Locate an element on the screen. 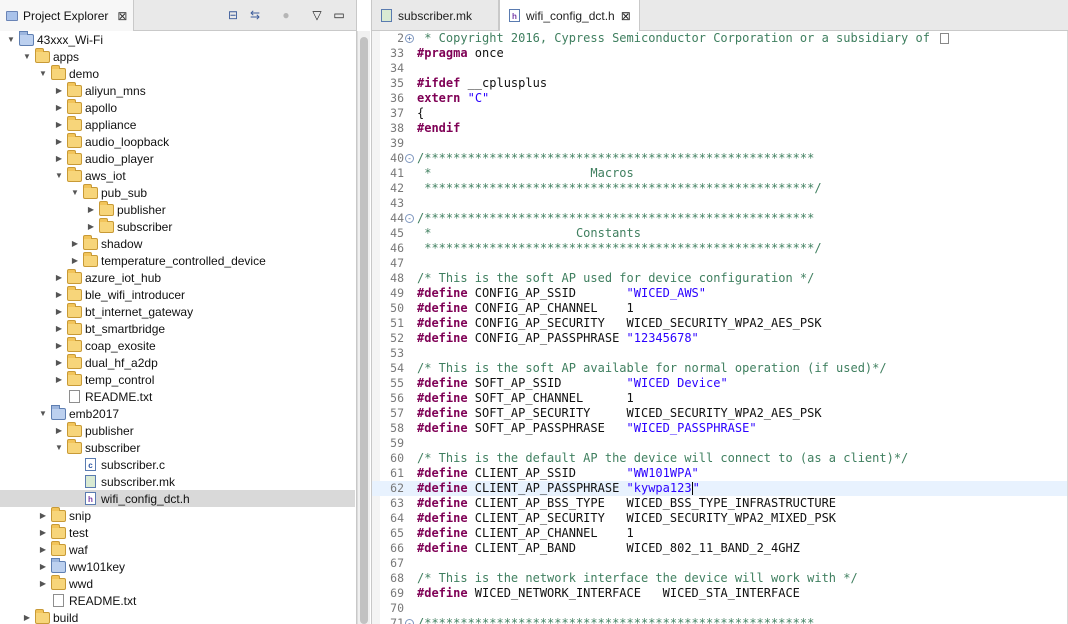 The height and width of the screenshot is (624, 1068). code-line: 55 #define SOFT_AP_SSID "WICED Device" is located at coordinates (720, 383).